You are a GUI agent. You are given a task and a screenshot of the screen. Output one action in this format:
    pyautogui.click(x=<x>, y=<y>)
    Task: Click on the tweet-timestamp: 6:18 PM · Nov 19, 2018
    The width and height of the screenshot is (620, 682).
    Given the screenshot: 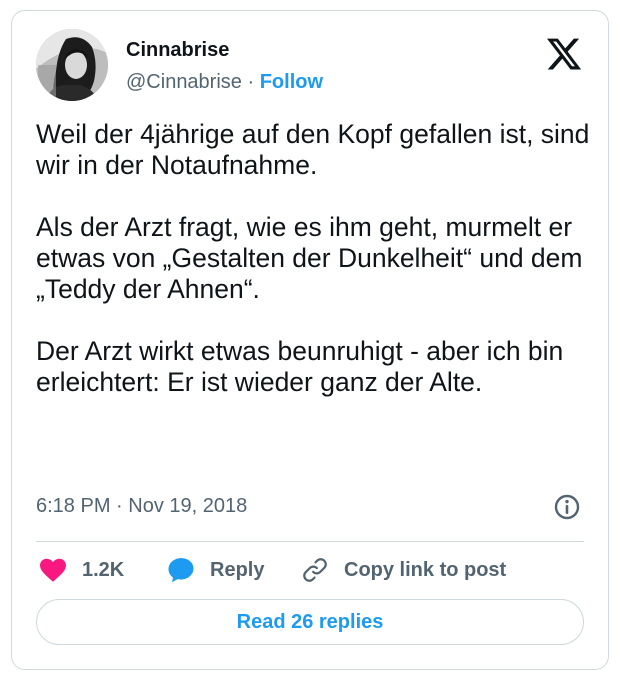 What is the action you would take?
    pyautogui.click(x=141, y=506)
    